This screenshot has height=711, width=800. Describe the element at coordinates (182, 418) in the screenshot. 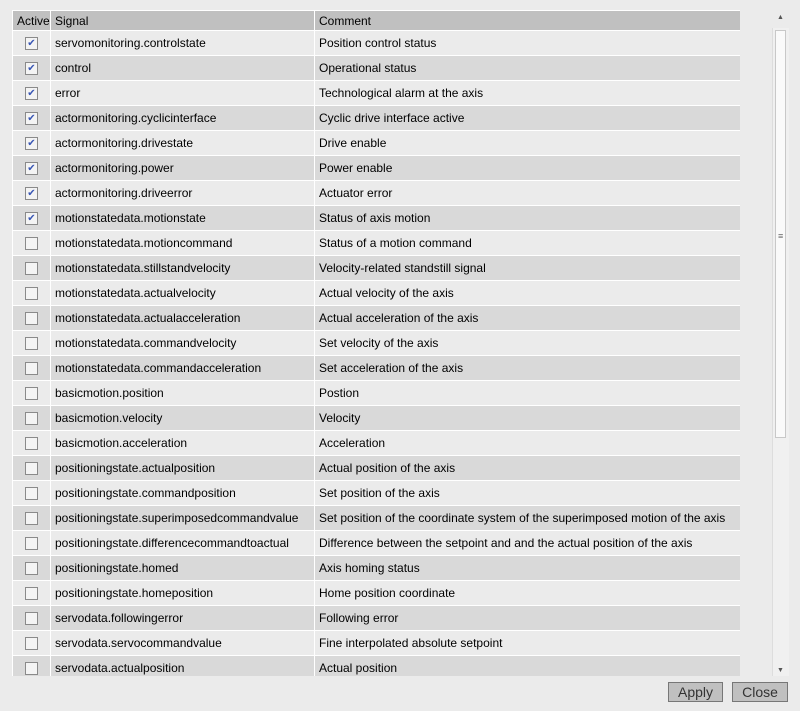

I see `signal-cell: basicmotion.velocity` at that location.